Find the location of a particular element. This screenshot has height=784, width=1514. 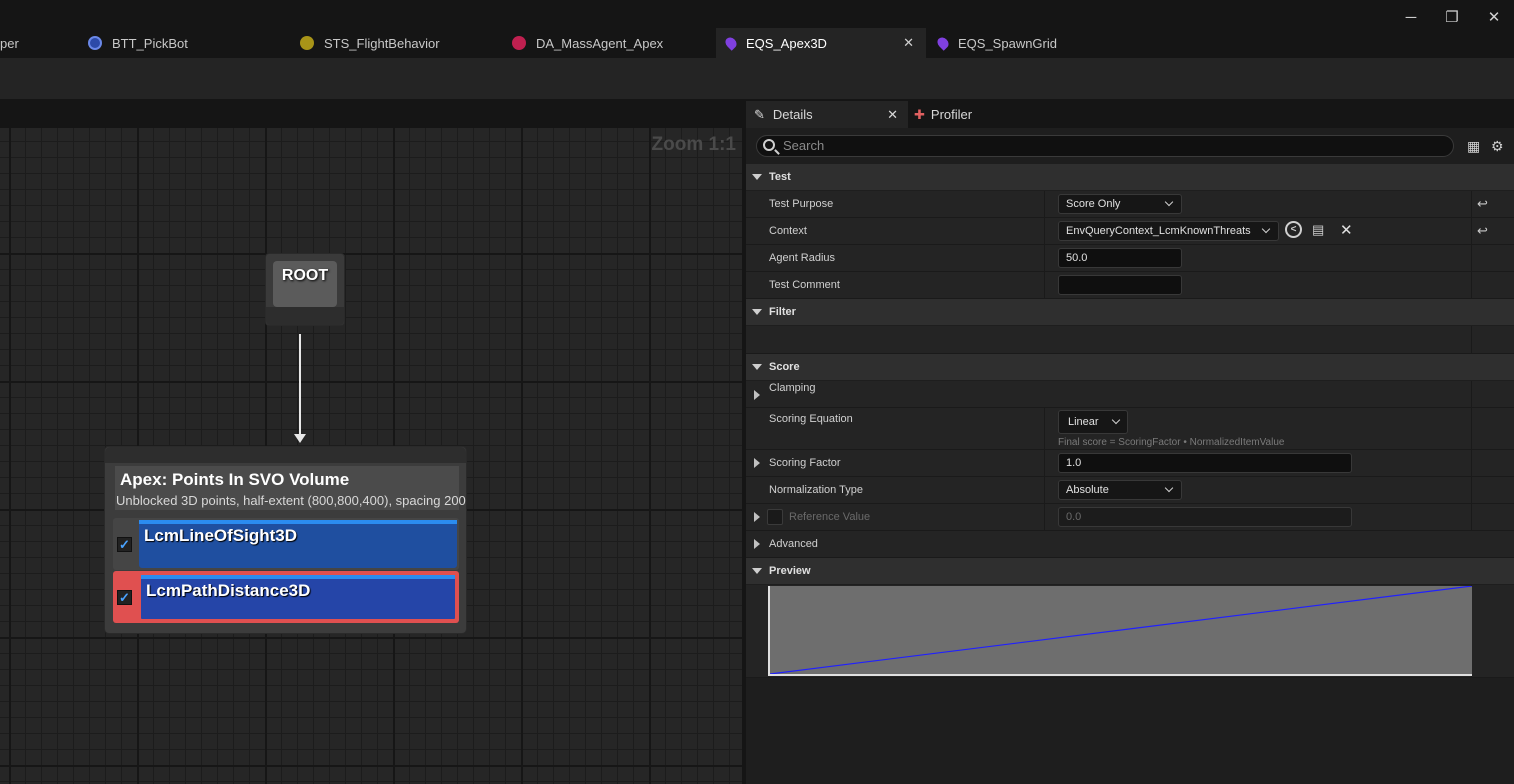

use-selected-icon: < is located at coordinates (1293, 229).